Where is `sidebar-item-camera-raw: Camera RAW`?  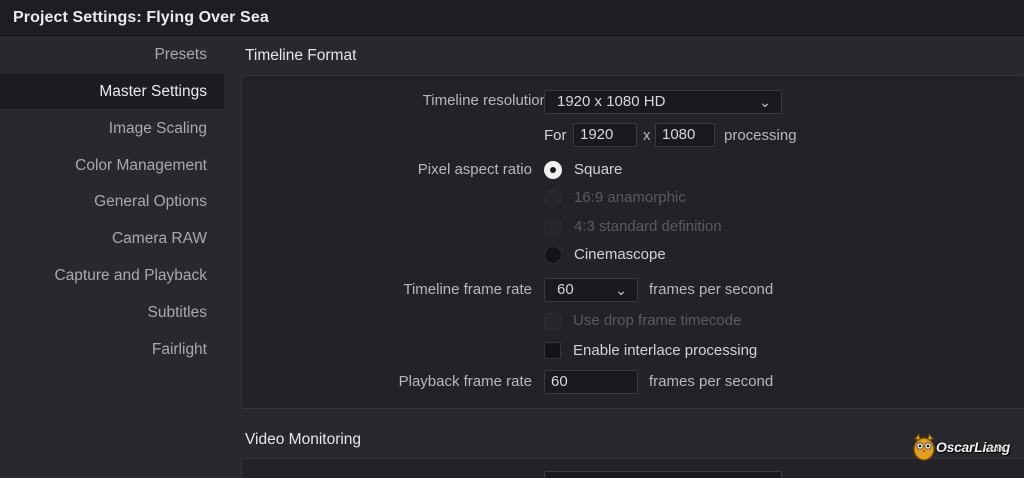 sidebar-item-camera-raw: Camera RAW is located at coordinates (112, 238).